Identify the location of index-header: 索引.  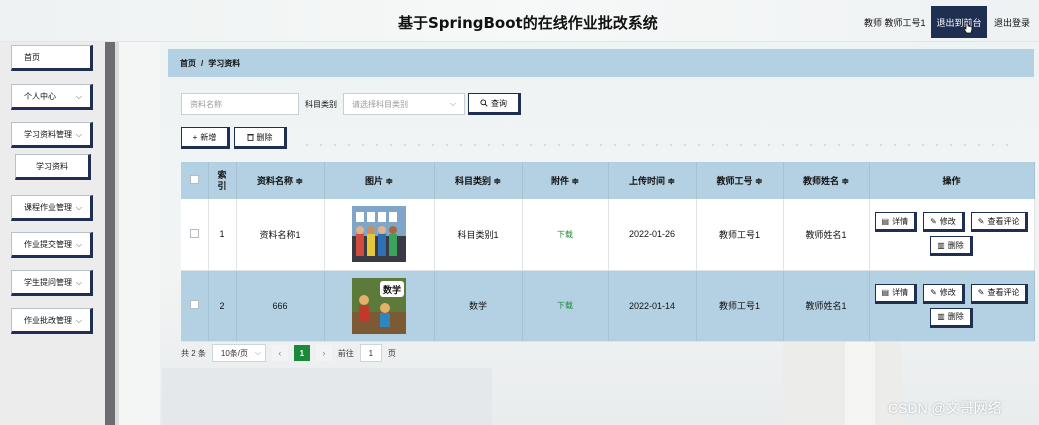
(222, 180).